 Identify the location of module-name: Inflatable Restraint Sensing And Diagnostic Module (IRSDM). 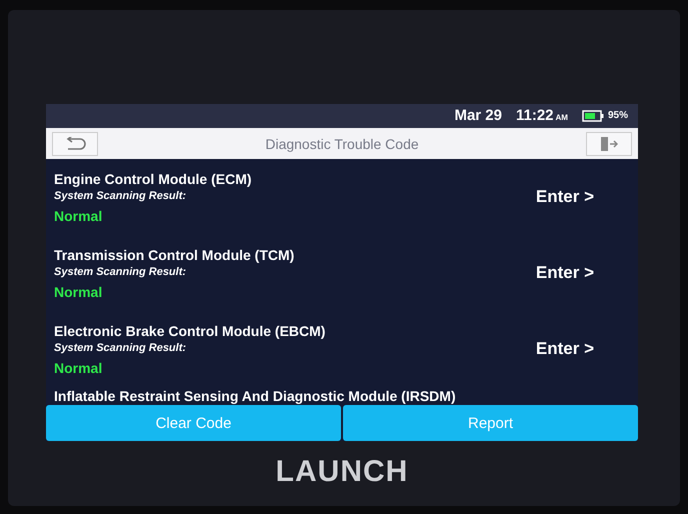
(255, 396).